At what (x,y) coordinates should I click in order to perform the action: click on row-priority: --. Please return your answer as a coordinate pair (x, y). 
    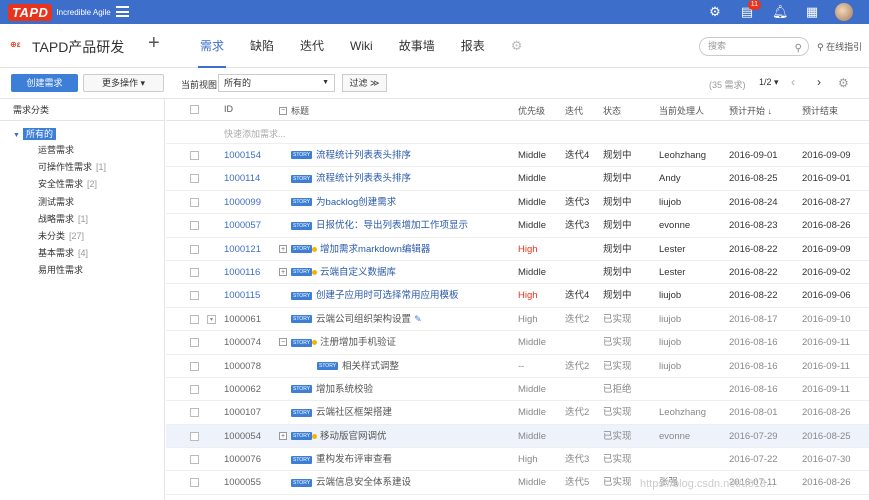
    Looking at the image, I should click on (521, 366).